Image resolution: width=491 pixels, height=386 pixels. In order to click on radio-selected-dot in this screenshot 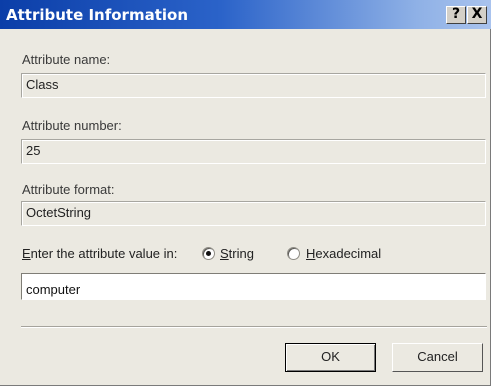, I will do `click(208, 253)`.